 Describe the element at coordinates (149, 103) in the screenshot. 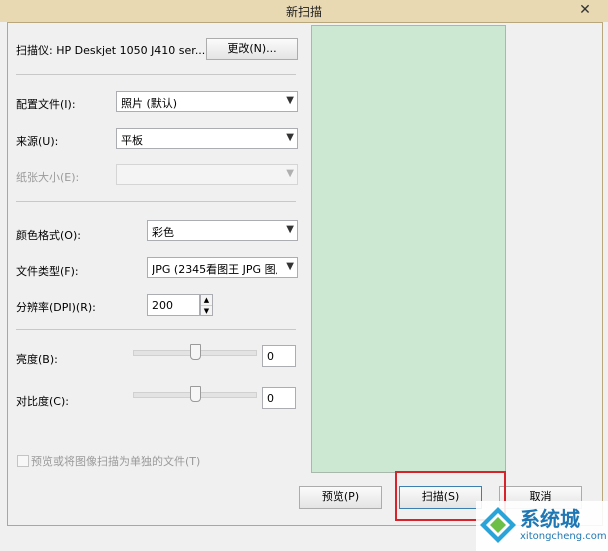

I see `profile-value: 照片 (默认)` at that location.